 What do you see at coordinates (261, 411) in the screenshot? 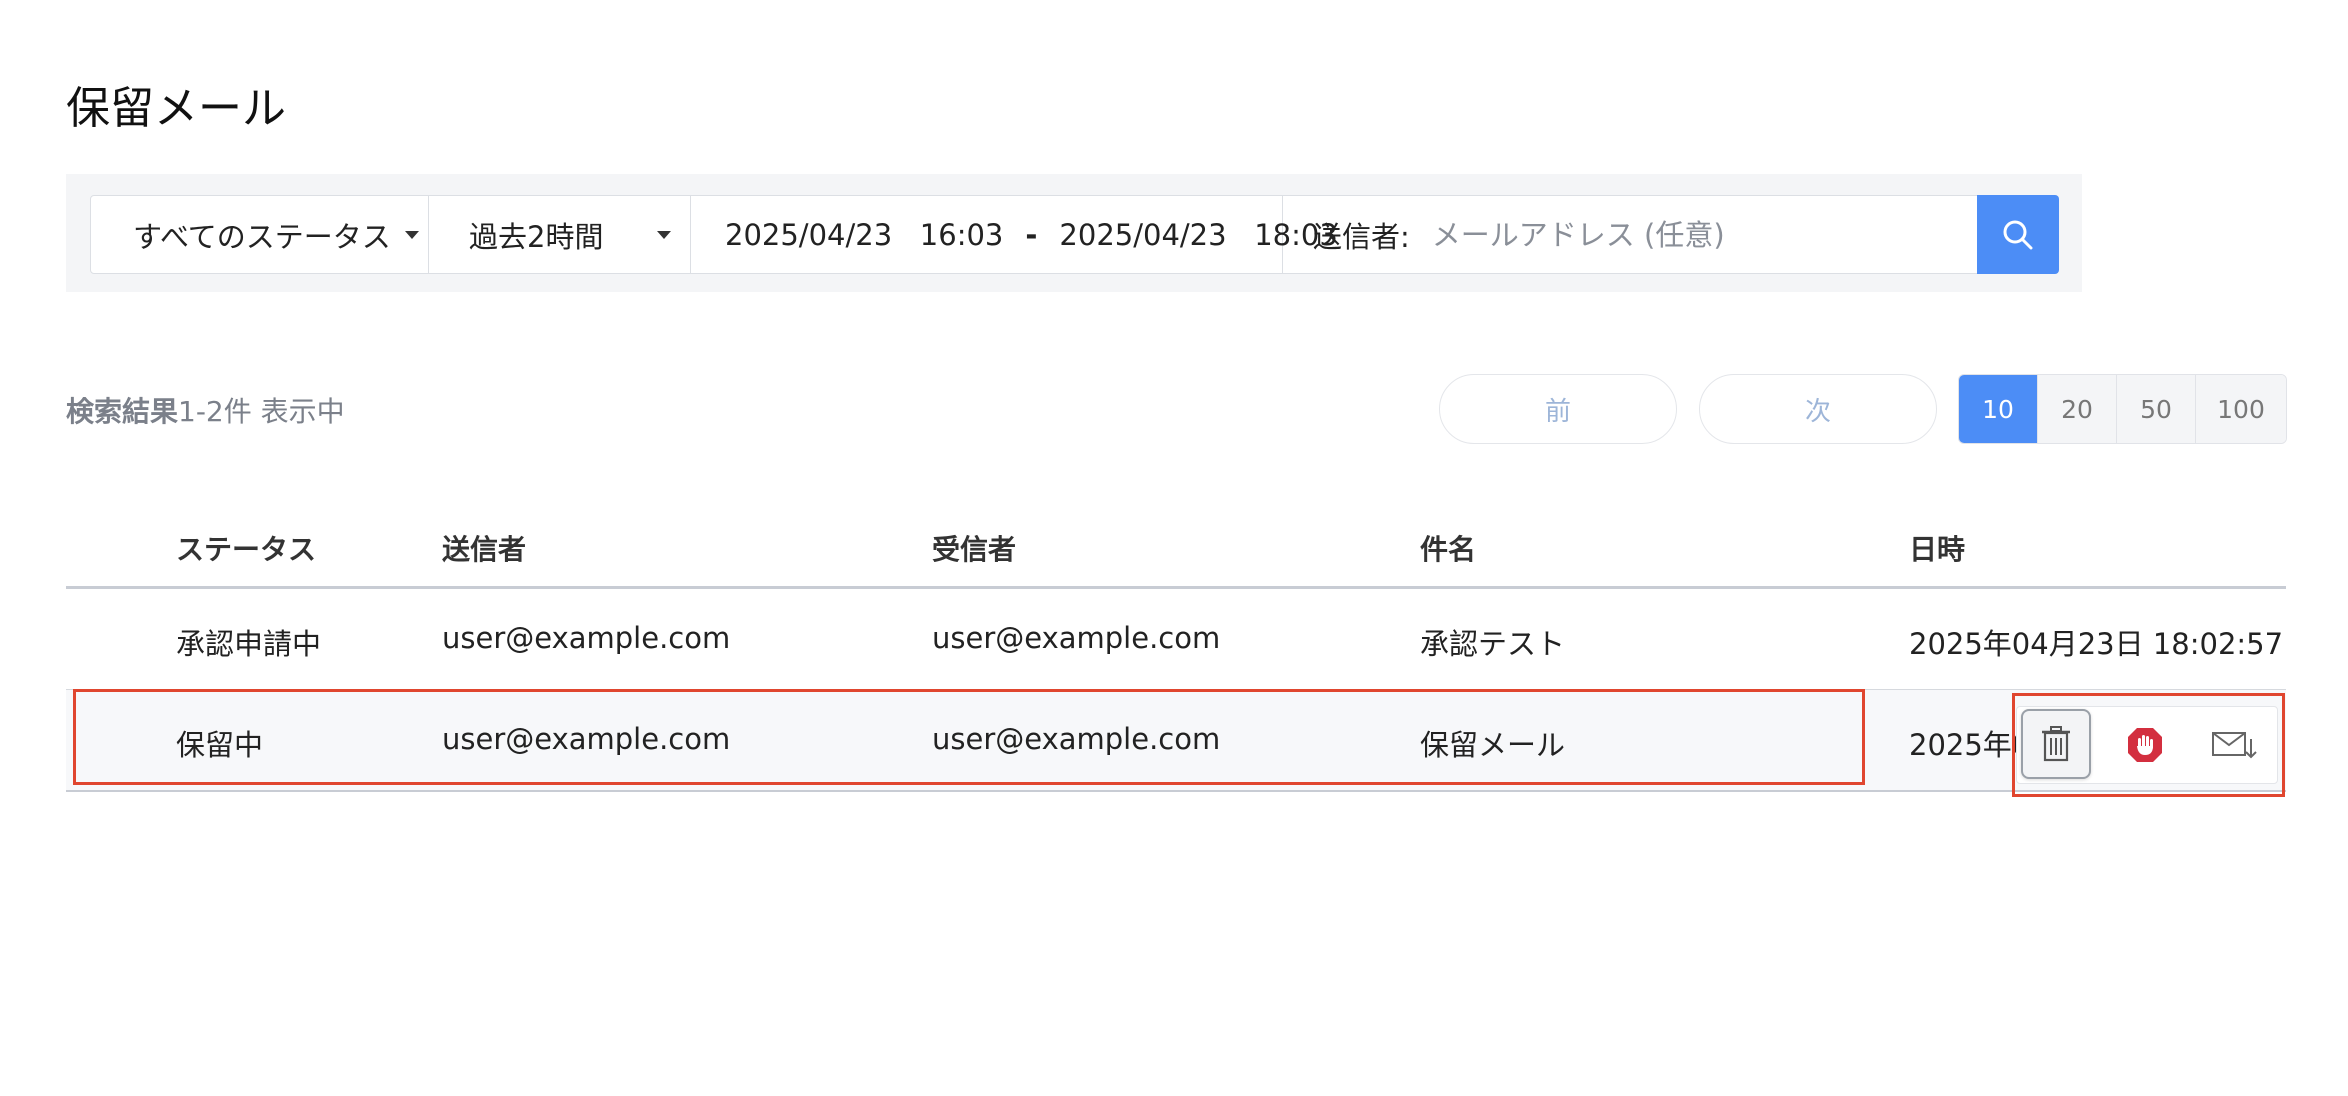
I see `result-count-range: 1-2件 表示中` at bounding box center [261, 411].